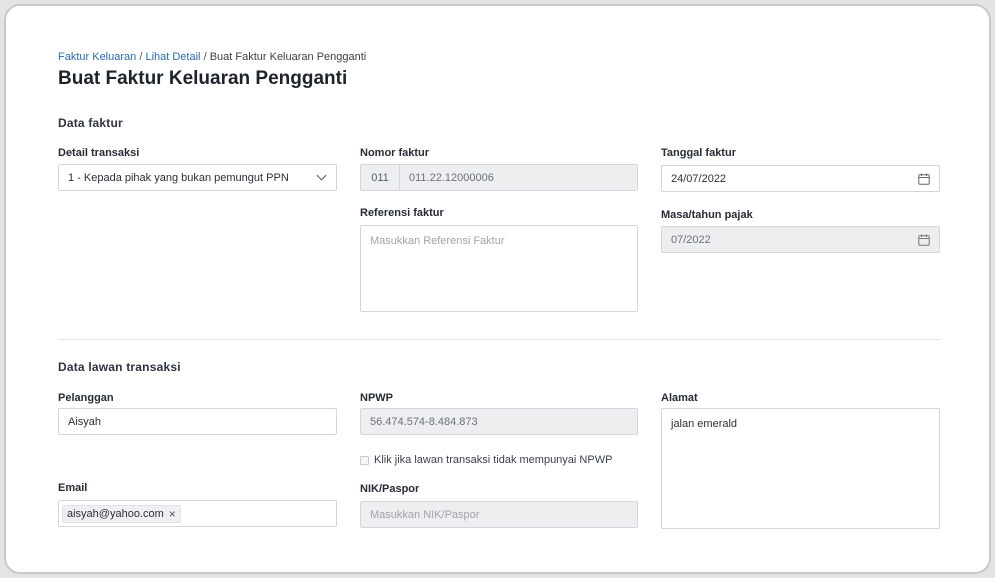 This screenshot has height=578, width=995. What do you see at coordinates (424, 421) in the screenshot?
I see `npwp-value: 56.474.574-8.484.873` at bounding box center [424, 421].